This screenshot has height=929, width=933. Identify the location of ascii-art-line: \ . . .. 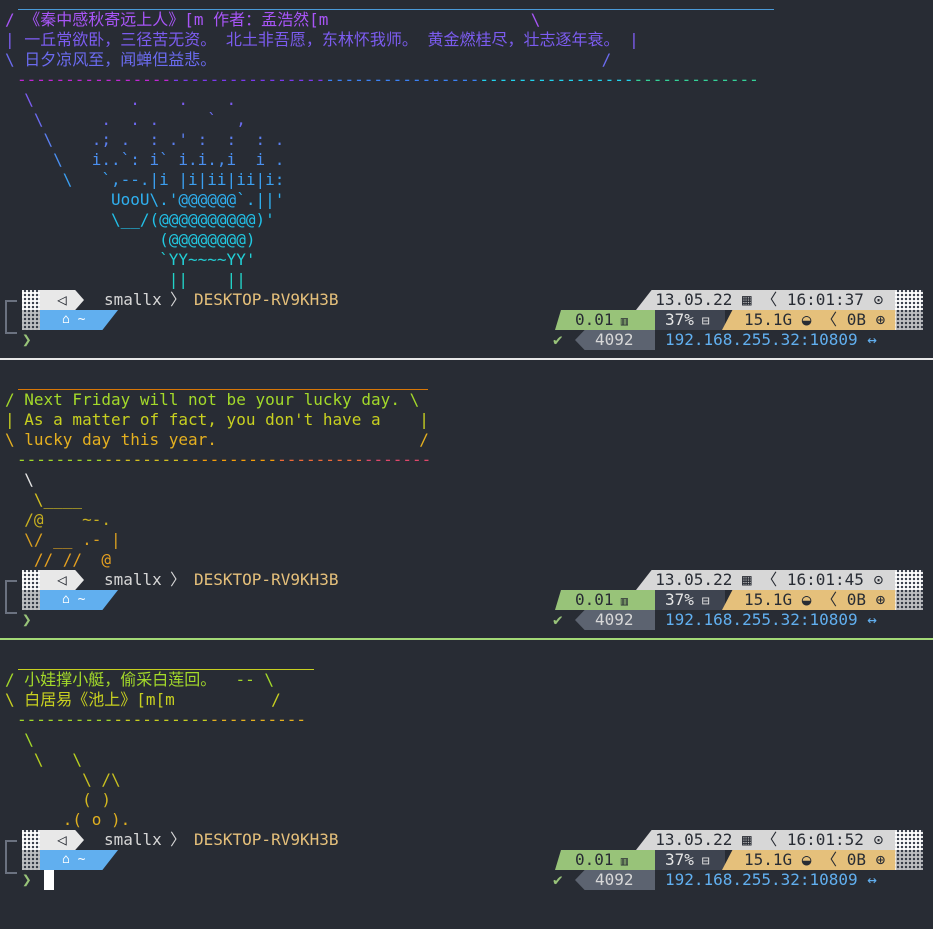
(121, 99).